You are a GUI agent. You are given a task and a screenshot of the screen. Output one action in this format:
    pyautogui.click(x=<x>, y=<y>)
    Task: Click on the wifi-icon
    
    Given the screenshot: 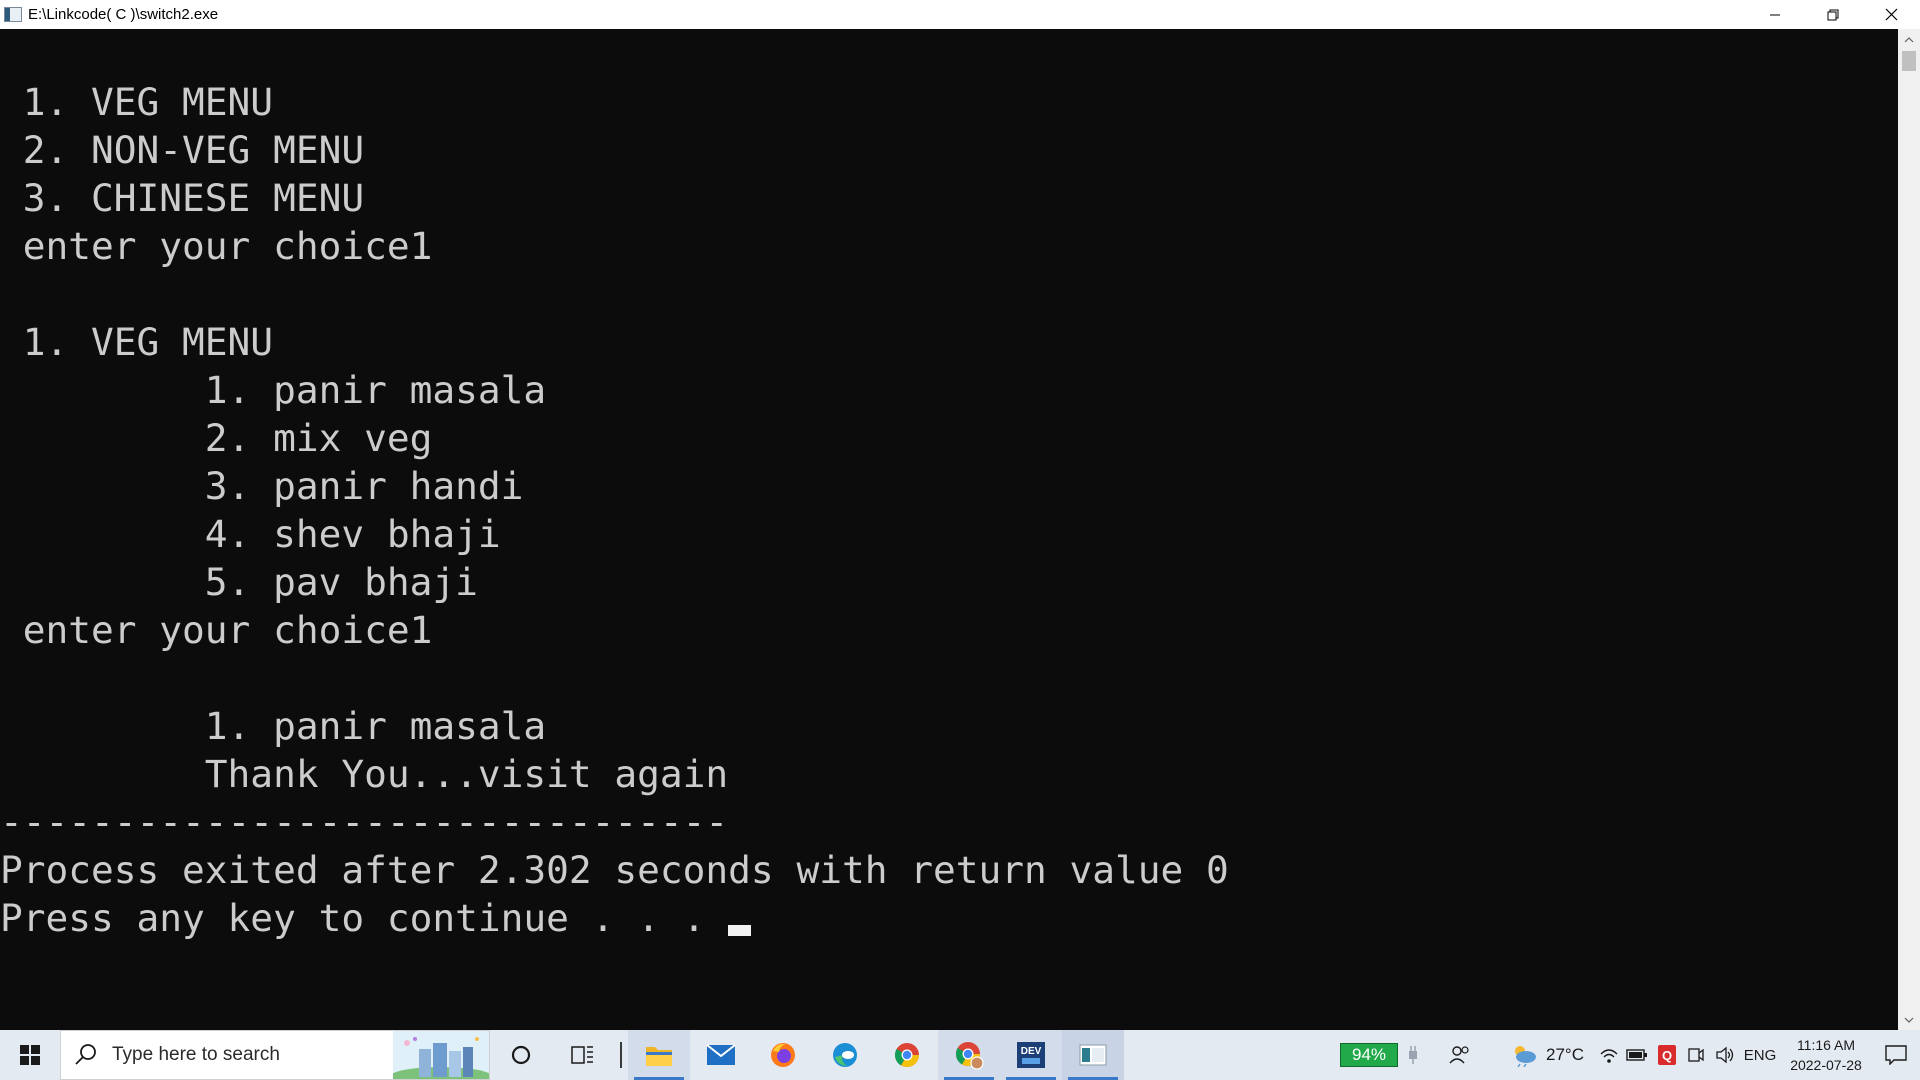 What is the action you would take?
    pyautogui.click(x=1609, y=1056)
    